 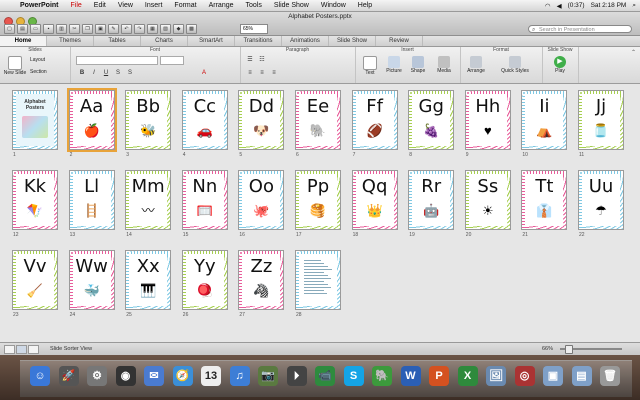 I want to click on slide-thumbnail: Ii ⛺ 10, so click(x=544, y=124).